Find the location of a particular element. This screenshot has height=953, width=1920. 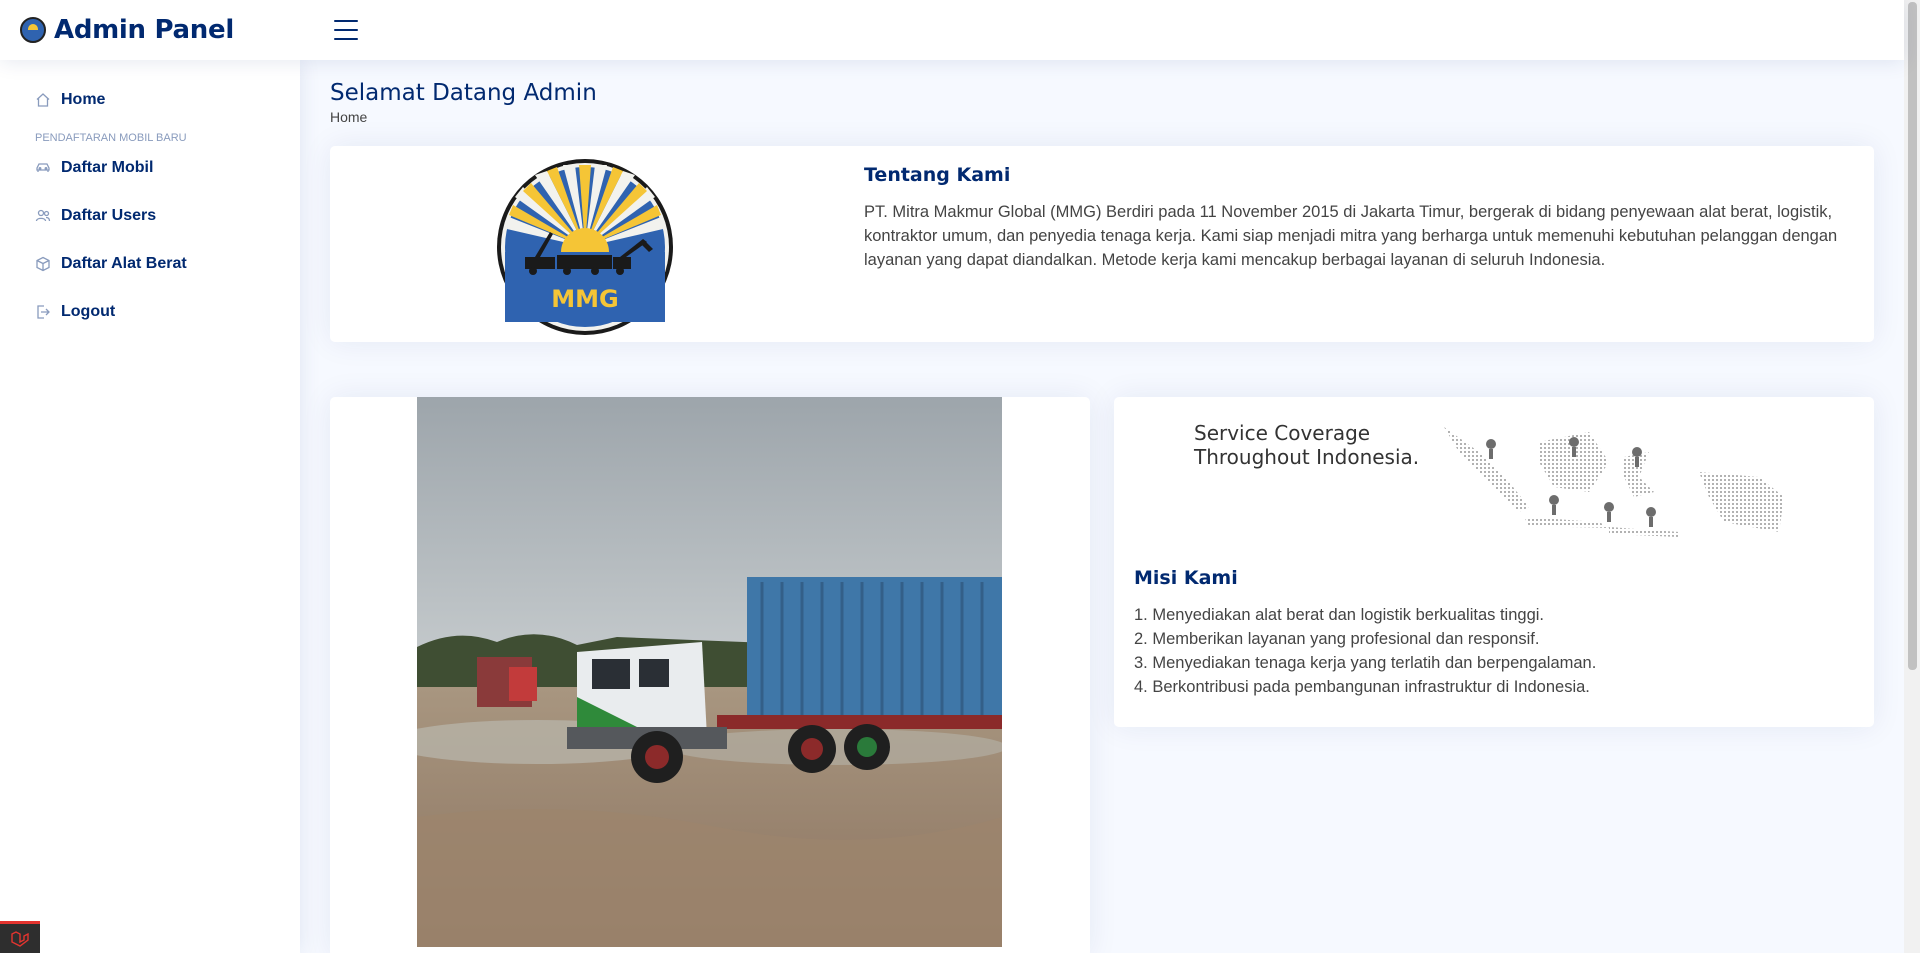

about-title: Tentang Kami is located at coordinates (937, 175).